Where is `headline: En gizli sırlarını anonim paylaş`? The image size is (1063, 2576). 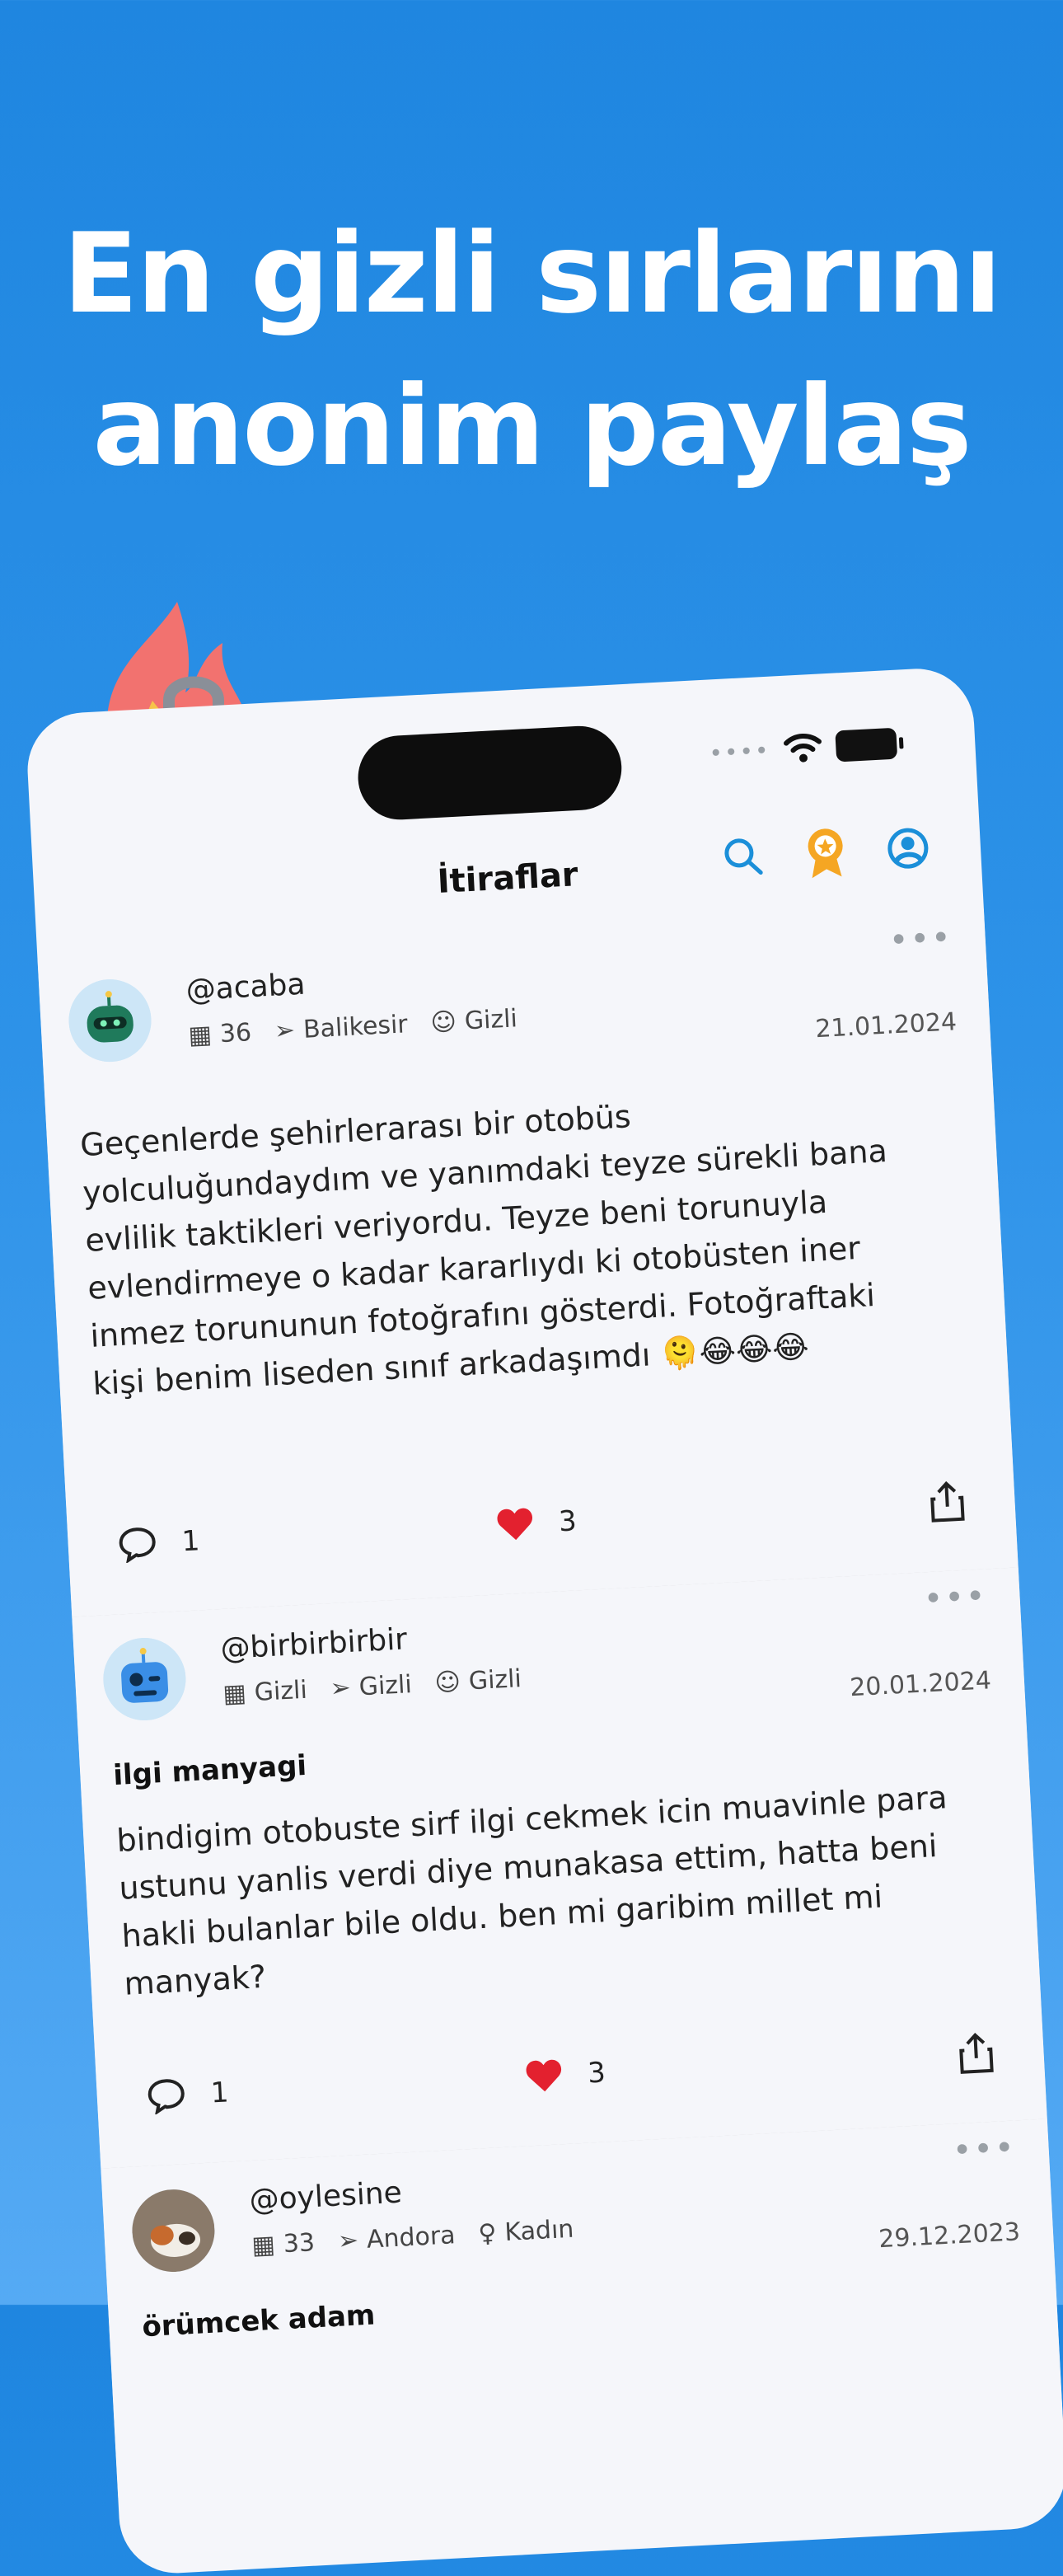
headline: En gizli sırlarını anonim paylaş is located at coordinates (531, 351).